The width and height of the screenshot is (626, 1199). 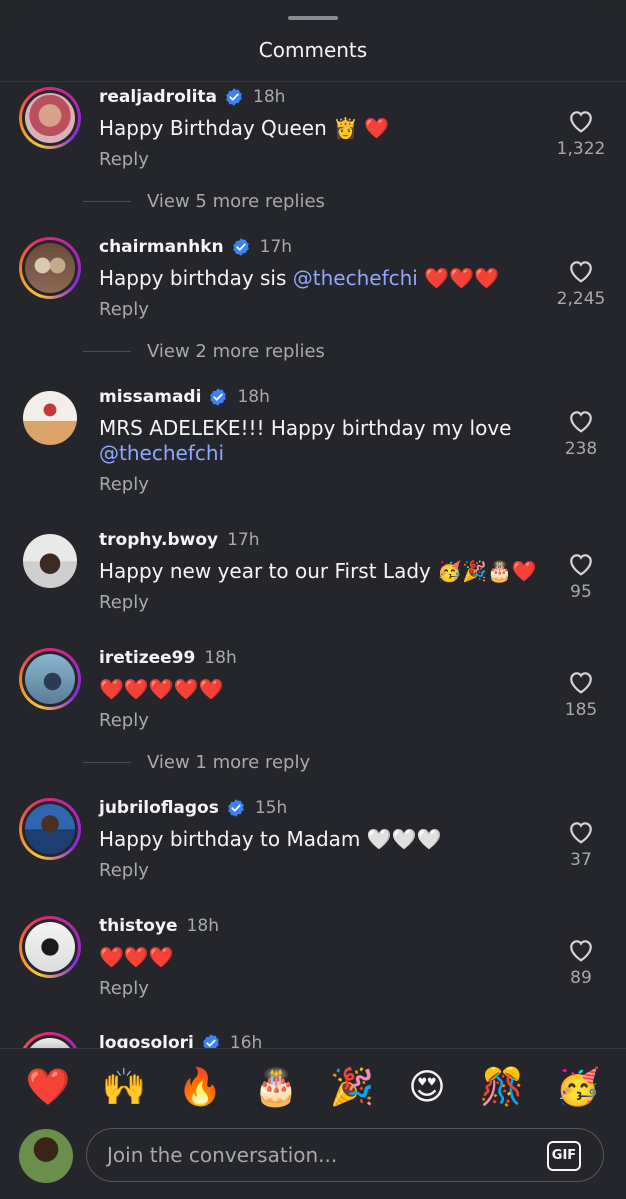 I want to click on page-title: Comments, so click(x=313, y=50).